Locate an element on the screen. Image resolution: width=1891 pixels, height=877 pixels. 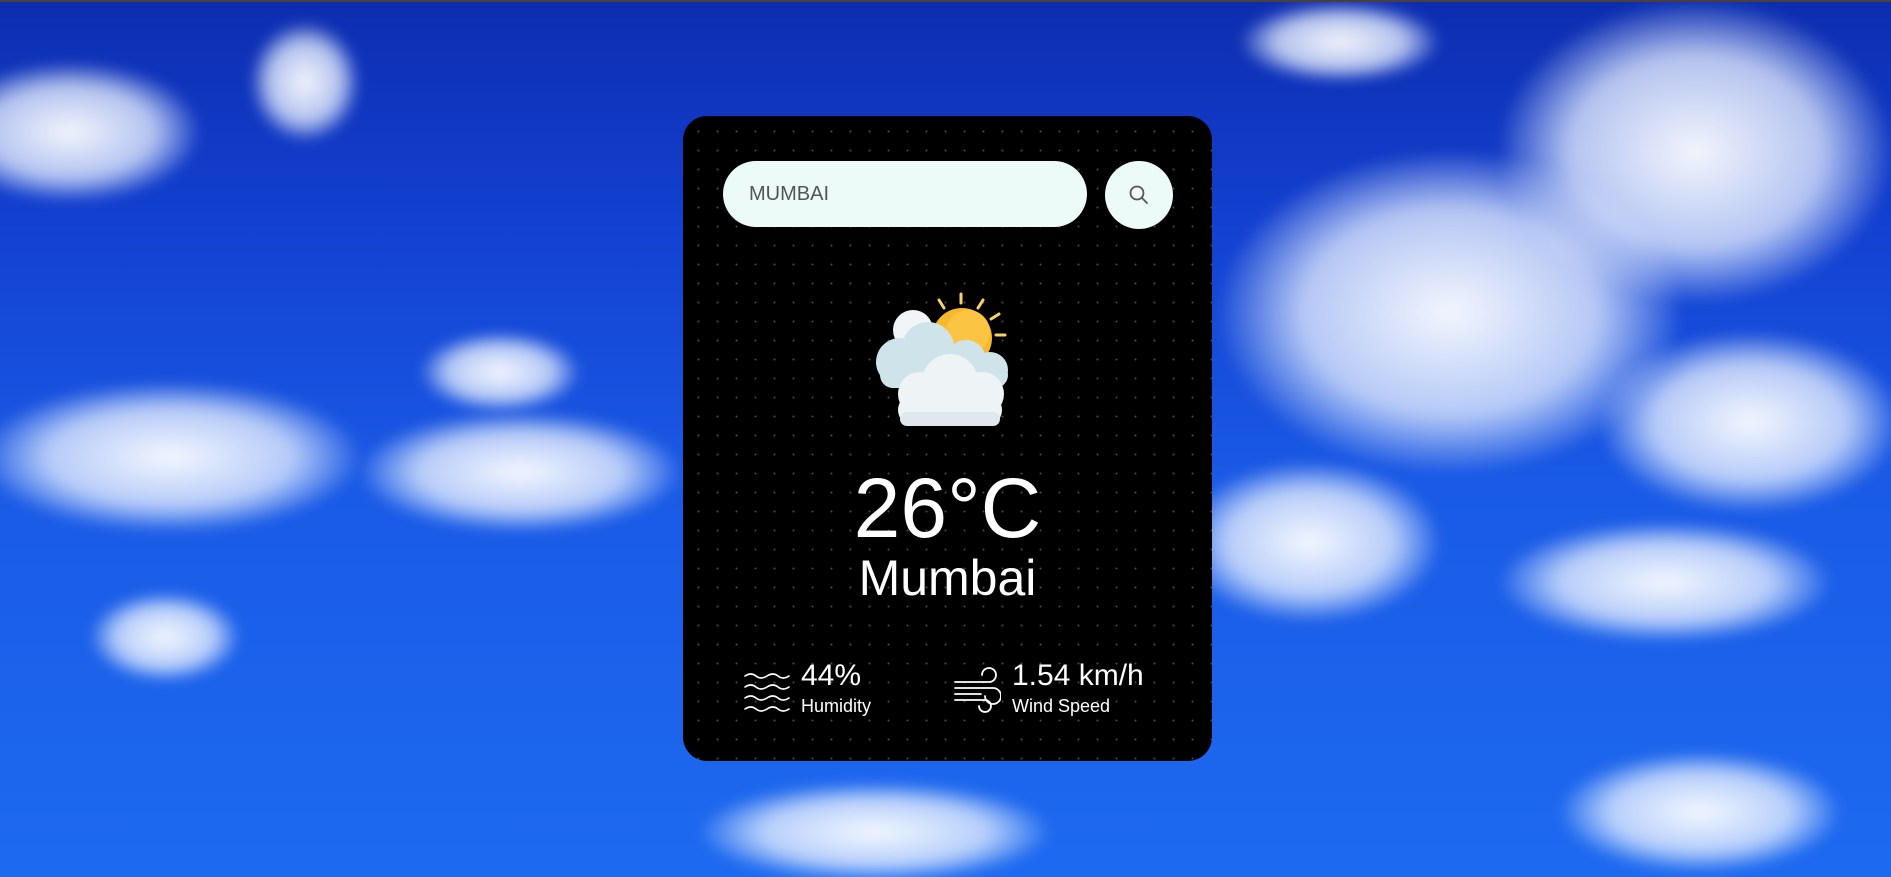
humidity-label: Humidity is located at coordinates (836, 706).